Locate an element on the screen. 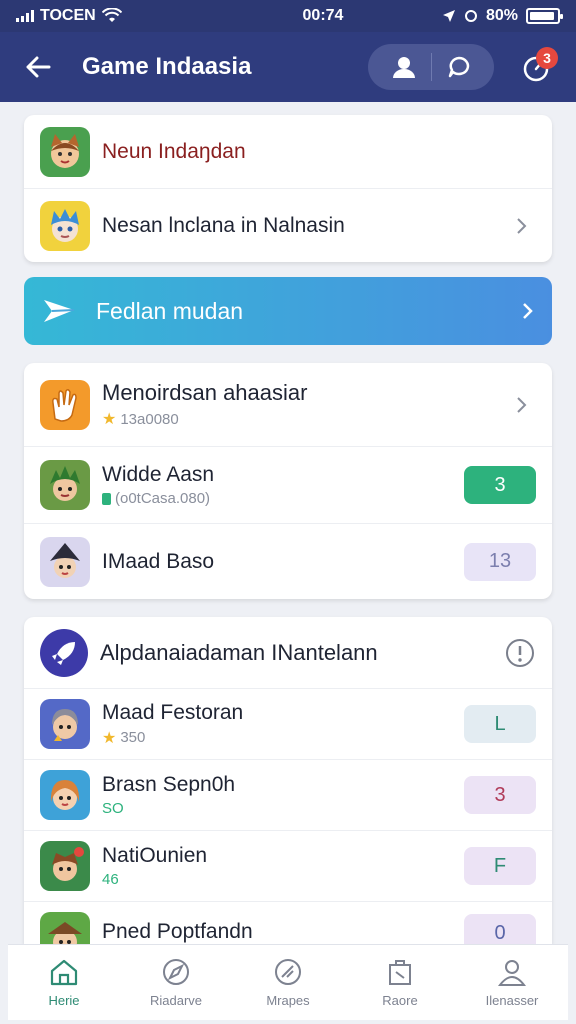 This screenshot has width=576, height=1024. battery-icon is located at coordinates (544, 16).